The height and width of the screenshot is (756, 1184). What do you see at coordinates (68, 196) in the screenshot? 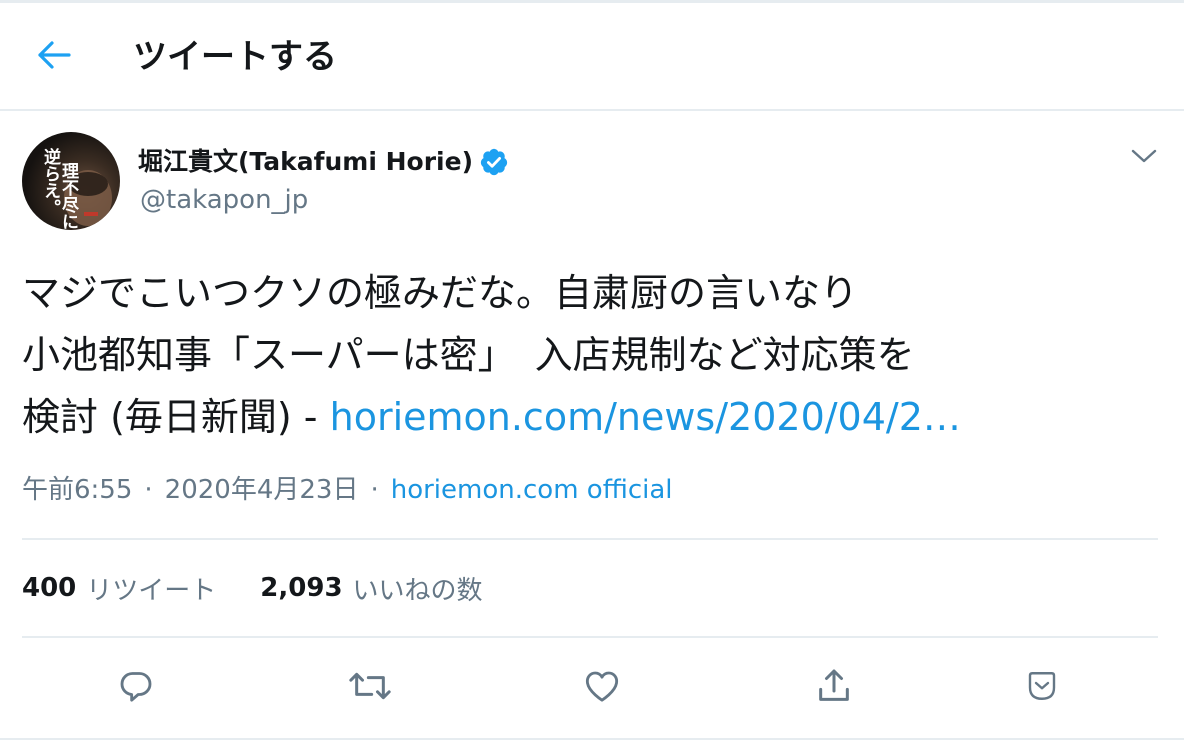
I see `avatar-text: 理不尽に` at bounding box center [68, 196].